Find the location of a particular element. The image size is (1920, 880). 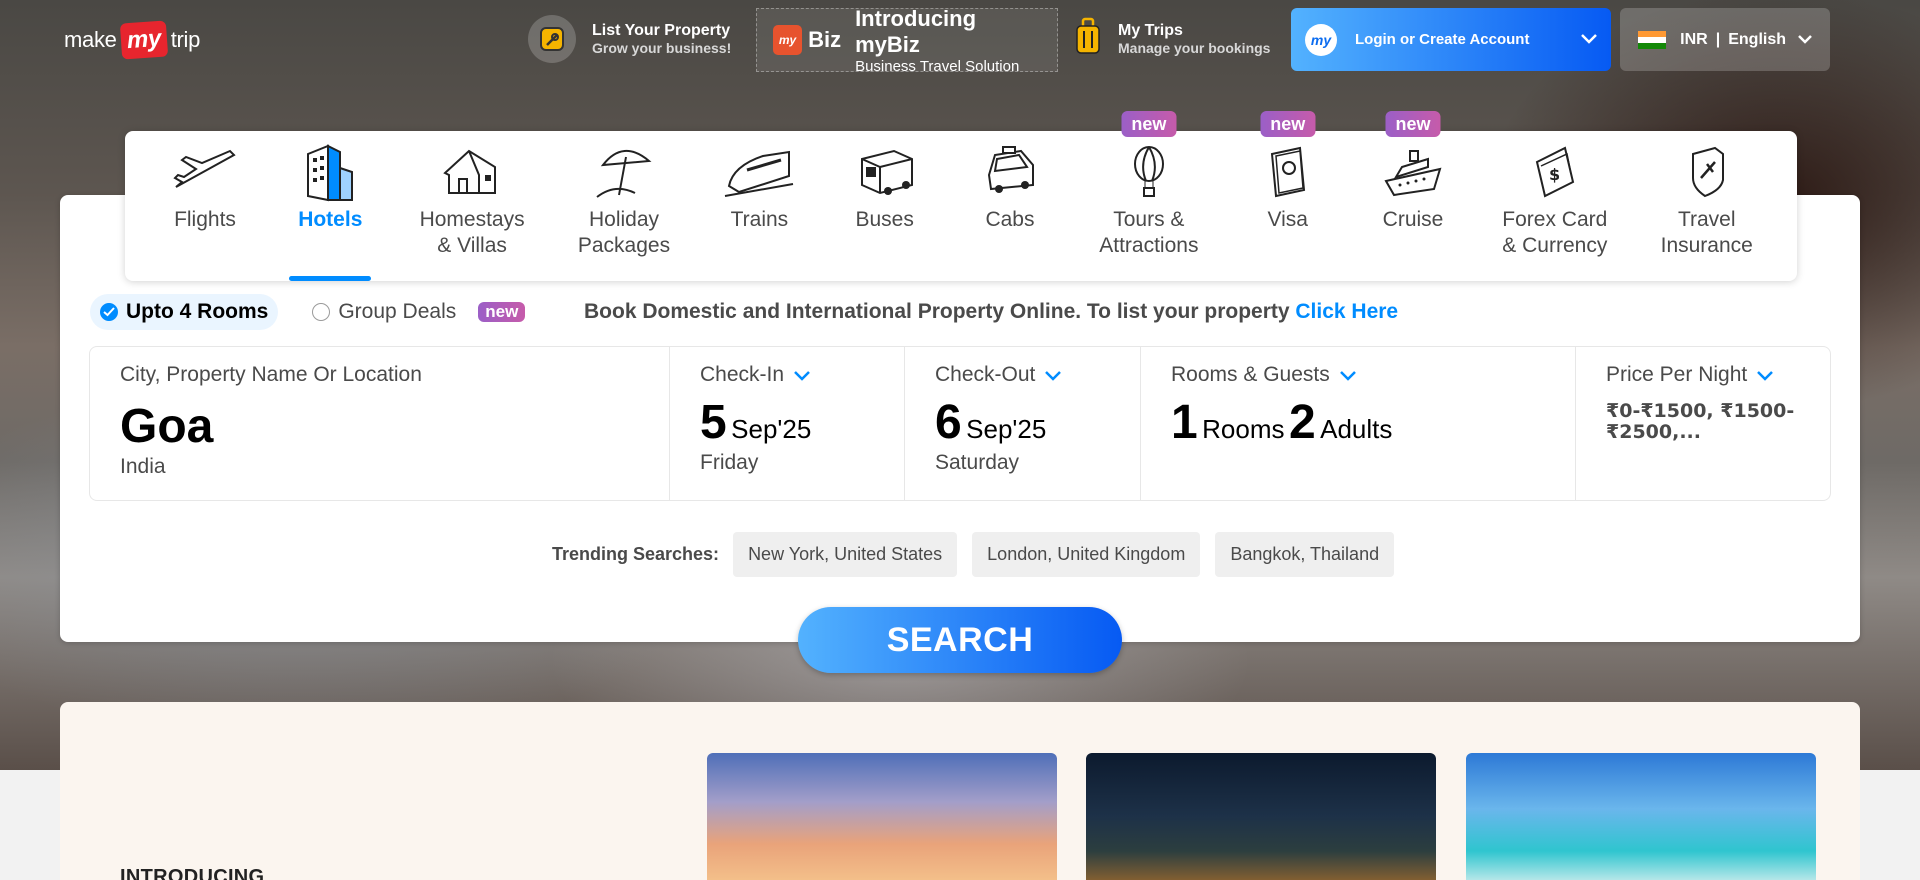

nav-homestays: Homestays & Villas is located at coordinates (472, 206).